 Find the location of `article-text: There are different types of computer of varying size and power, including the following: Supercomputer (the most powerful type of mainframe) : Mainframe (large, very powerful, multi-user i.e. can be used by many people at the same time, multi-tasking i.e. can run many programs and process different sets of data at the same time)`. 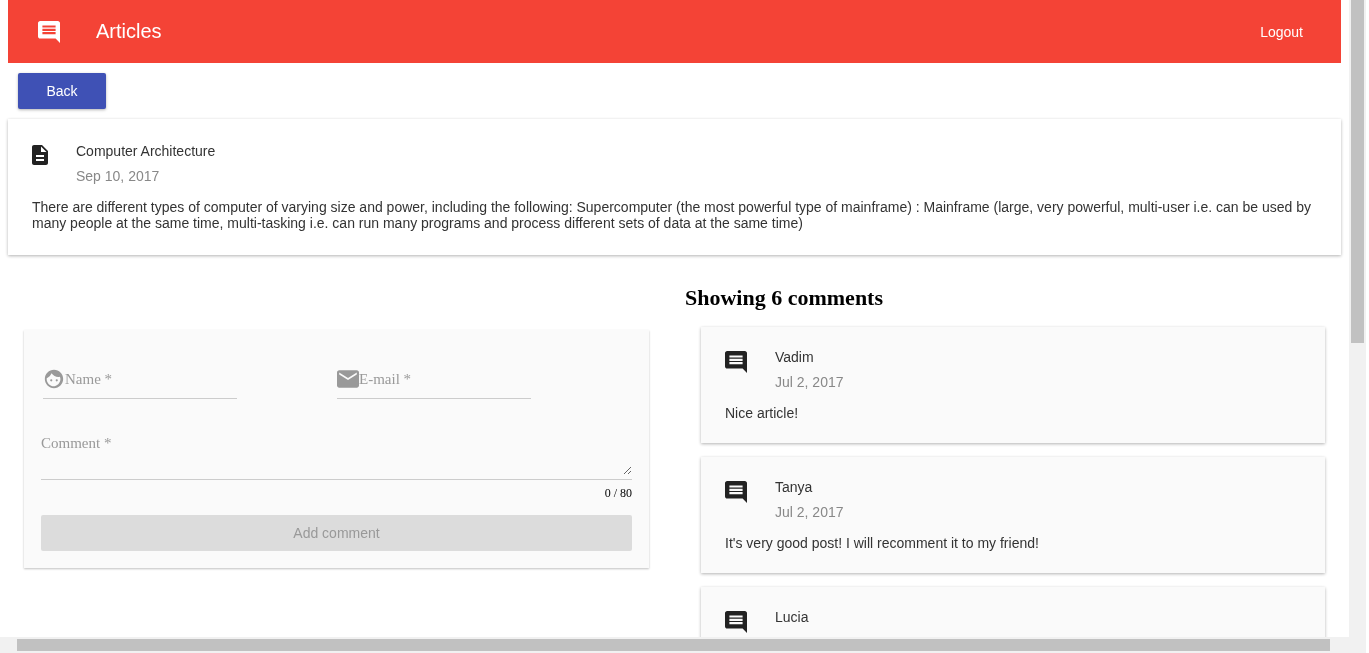

article-text: There are different types of computer of varying size and power, including the following: Supercomputer (the most powerful type of mainframe) : Mainframe (large, very powerful, multi-user i.e. can be used by many people at the same time, multi-tasking i.e. can run many programs and process different sets of data at the same time) is located at coordinates (672, 215).